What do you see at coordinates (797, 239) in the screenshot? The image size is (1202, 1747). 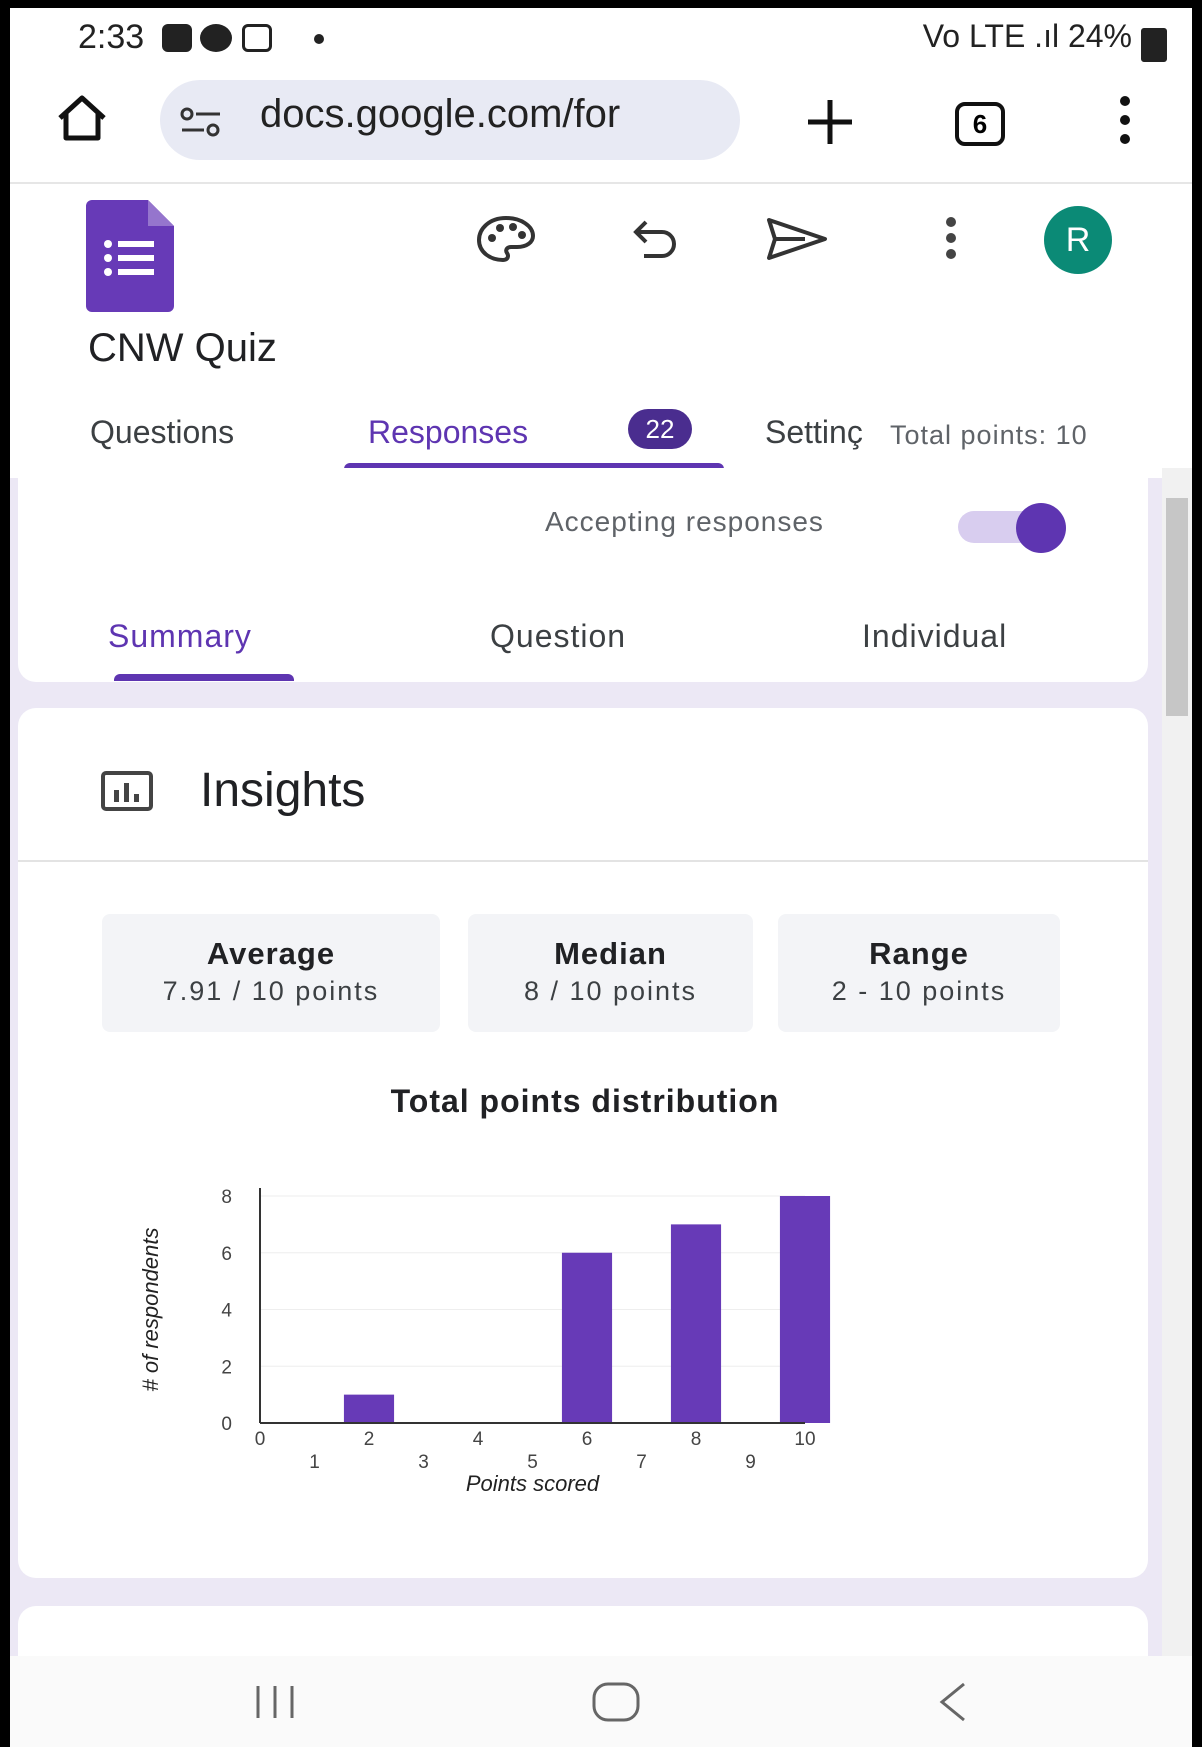 I see `send-icon` at bounding box center [797, 239].